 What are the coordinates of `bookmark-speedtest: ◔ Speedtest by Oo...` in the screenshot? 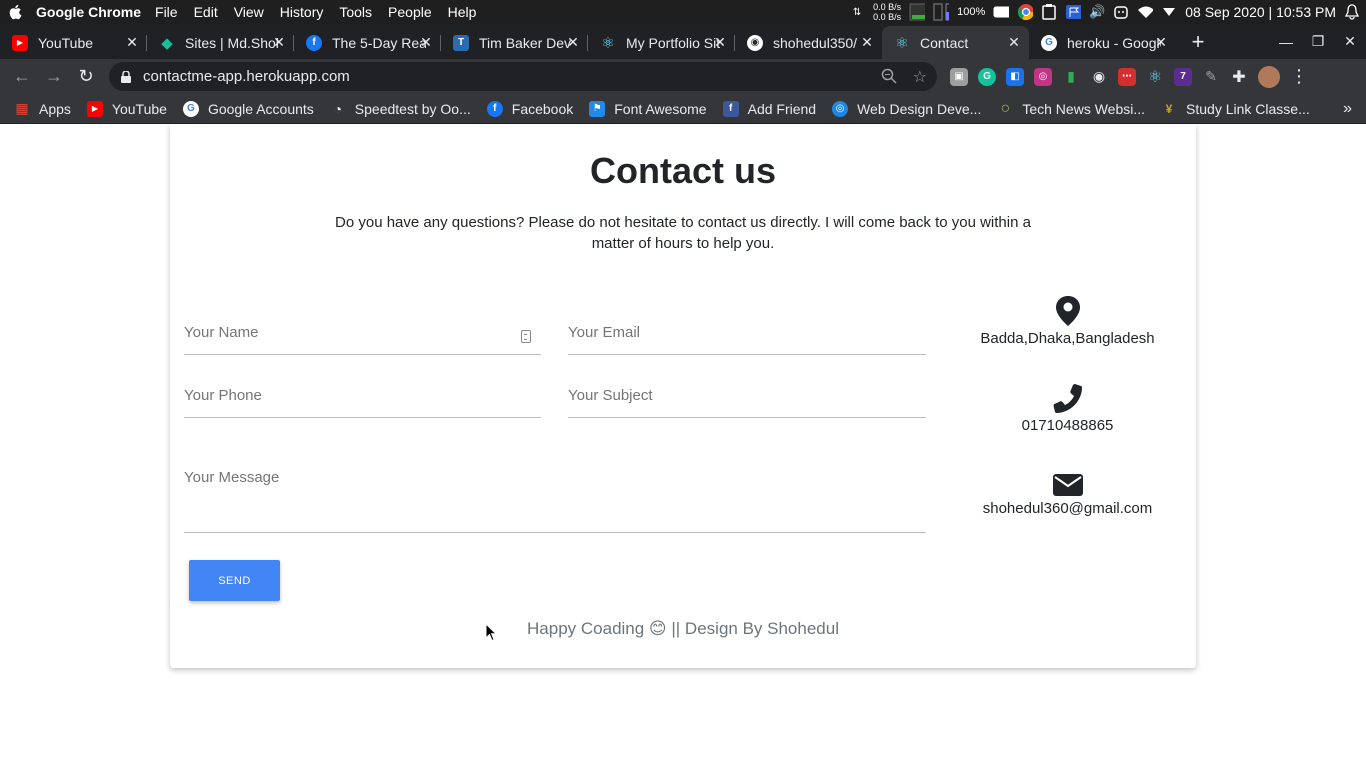 It's located at (400, 109).